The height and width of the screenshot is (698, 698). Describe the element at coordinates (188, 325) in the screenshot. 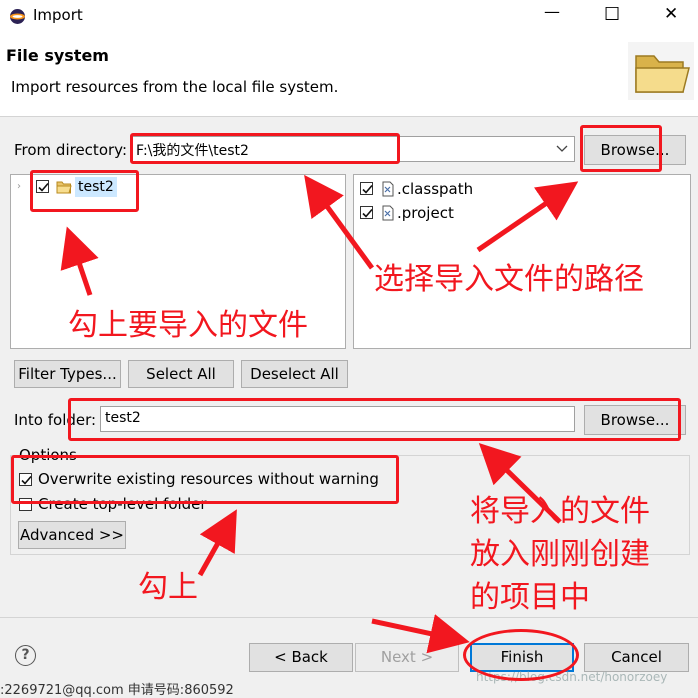

I see `annotation-check-note: 勾上要导入的文件` at that location.